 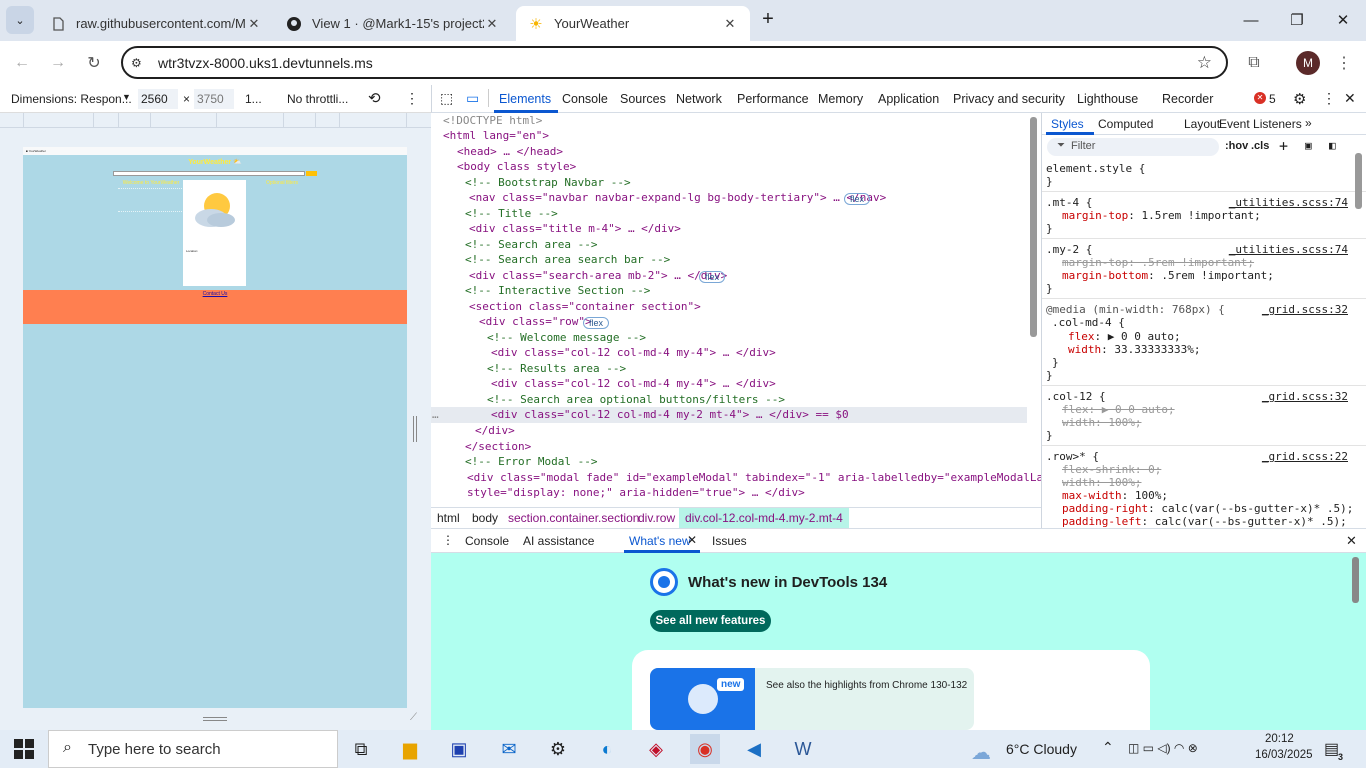 What do you see at coordinates (754, 749) in the screenshot?
I see `vscode-icon: ◀` at bounding box center [754, 749].